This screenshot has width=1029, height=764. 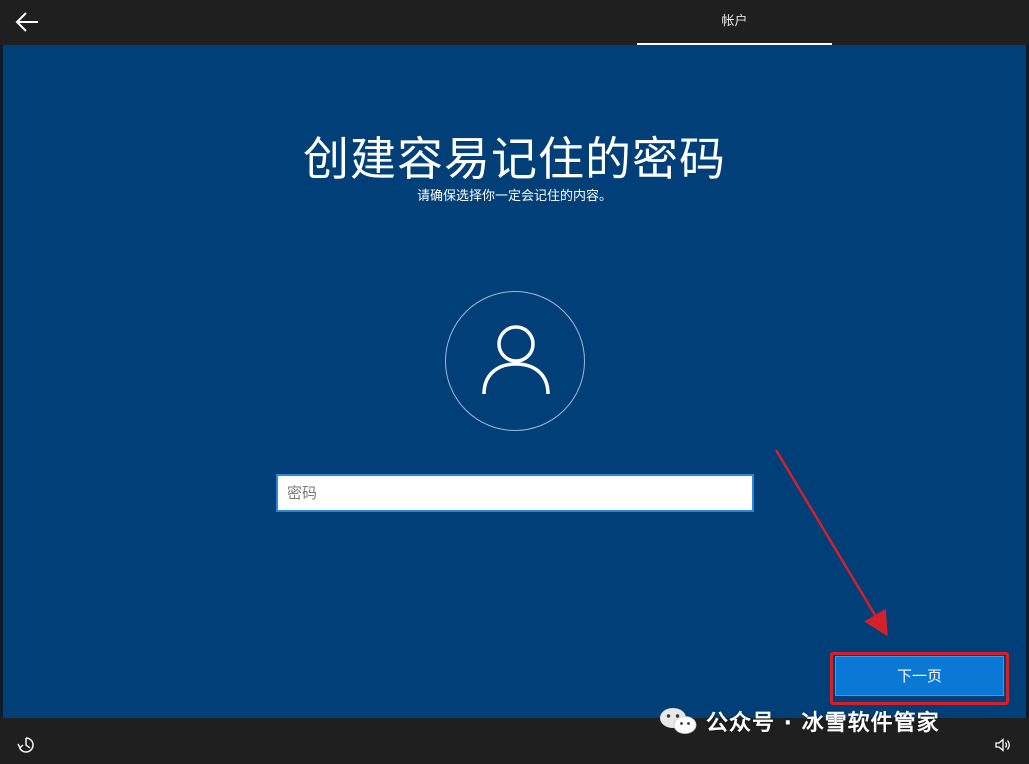 I want to click on avatar, so click(x=515, y=361).